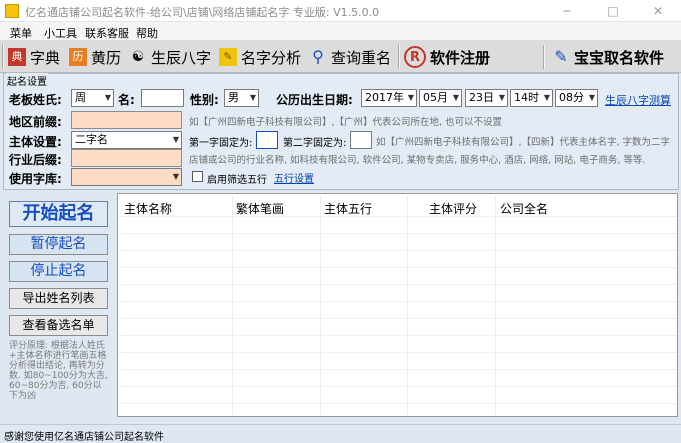 The image size is (681, 443). What do you see at coordinates (17, 57) in the screenshot?
I see `book-icon: 典` at bounding box center [17, 57].